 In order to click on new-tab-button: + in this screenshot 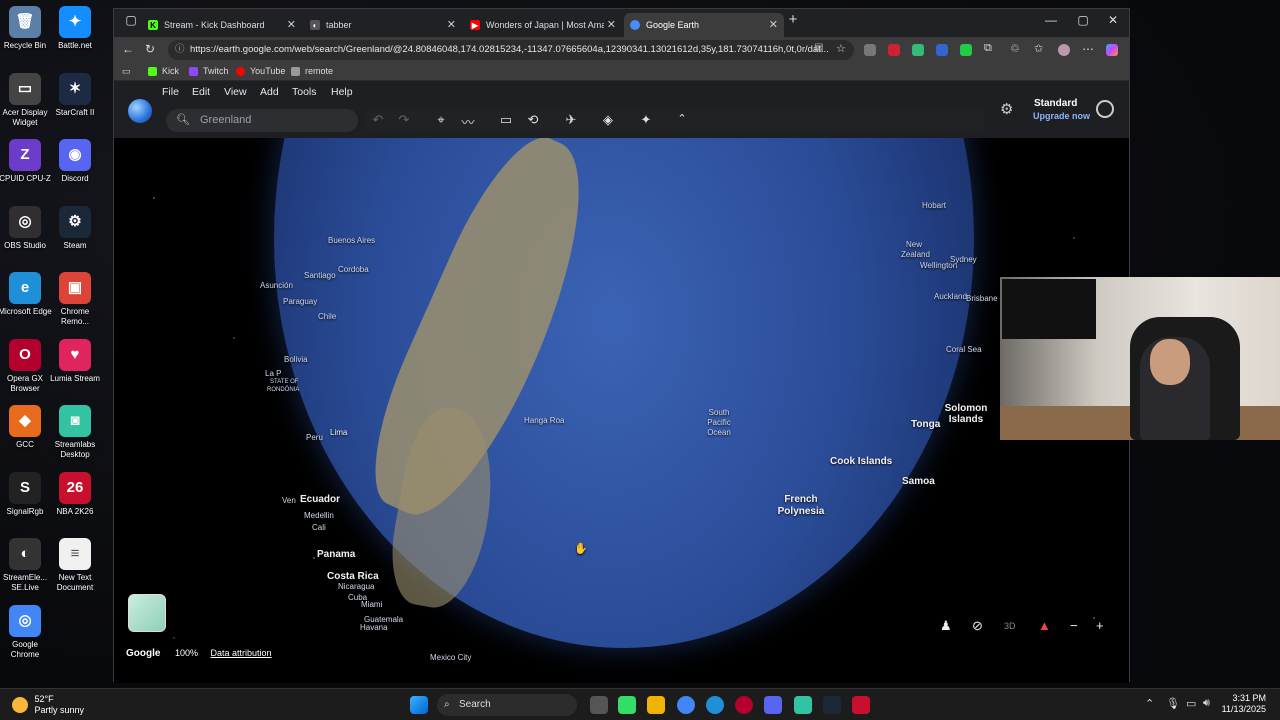, I will do `click(793, 19)`.